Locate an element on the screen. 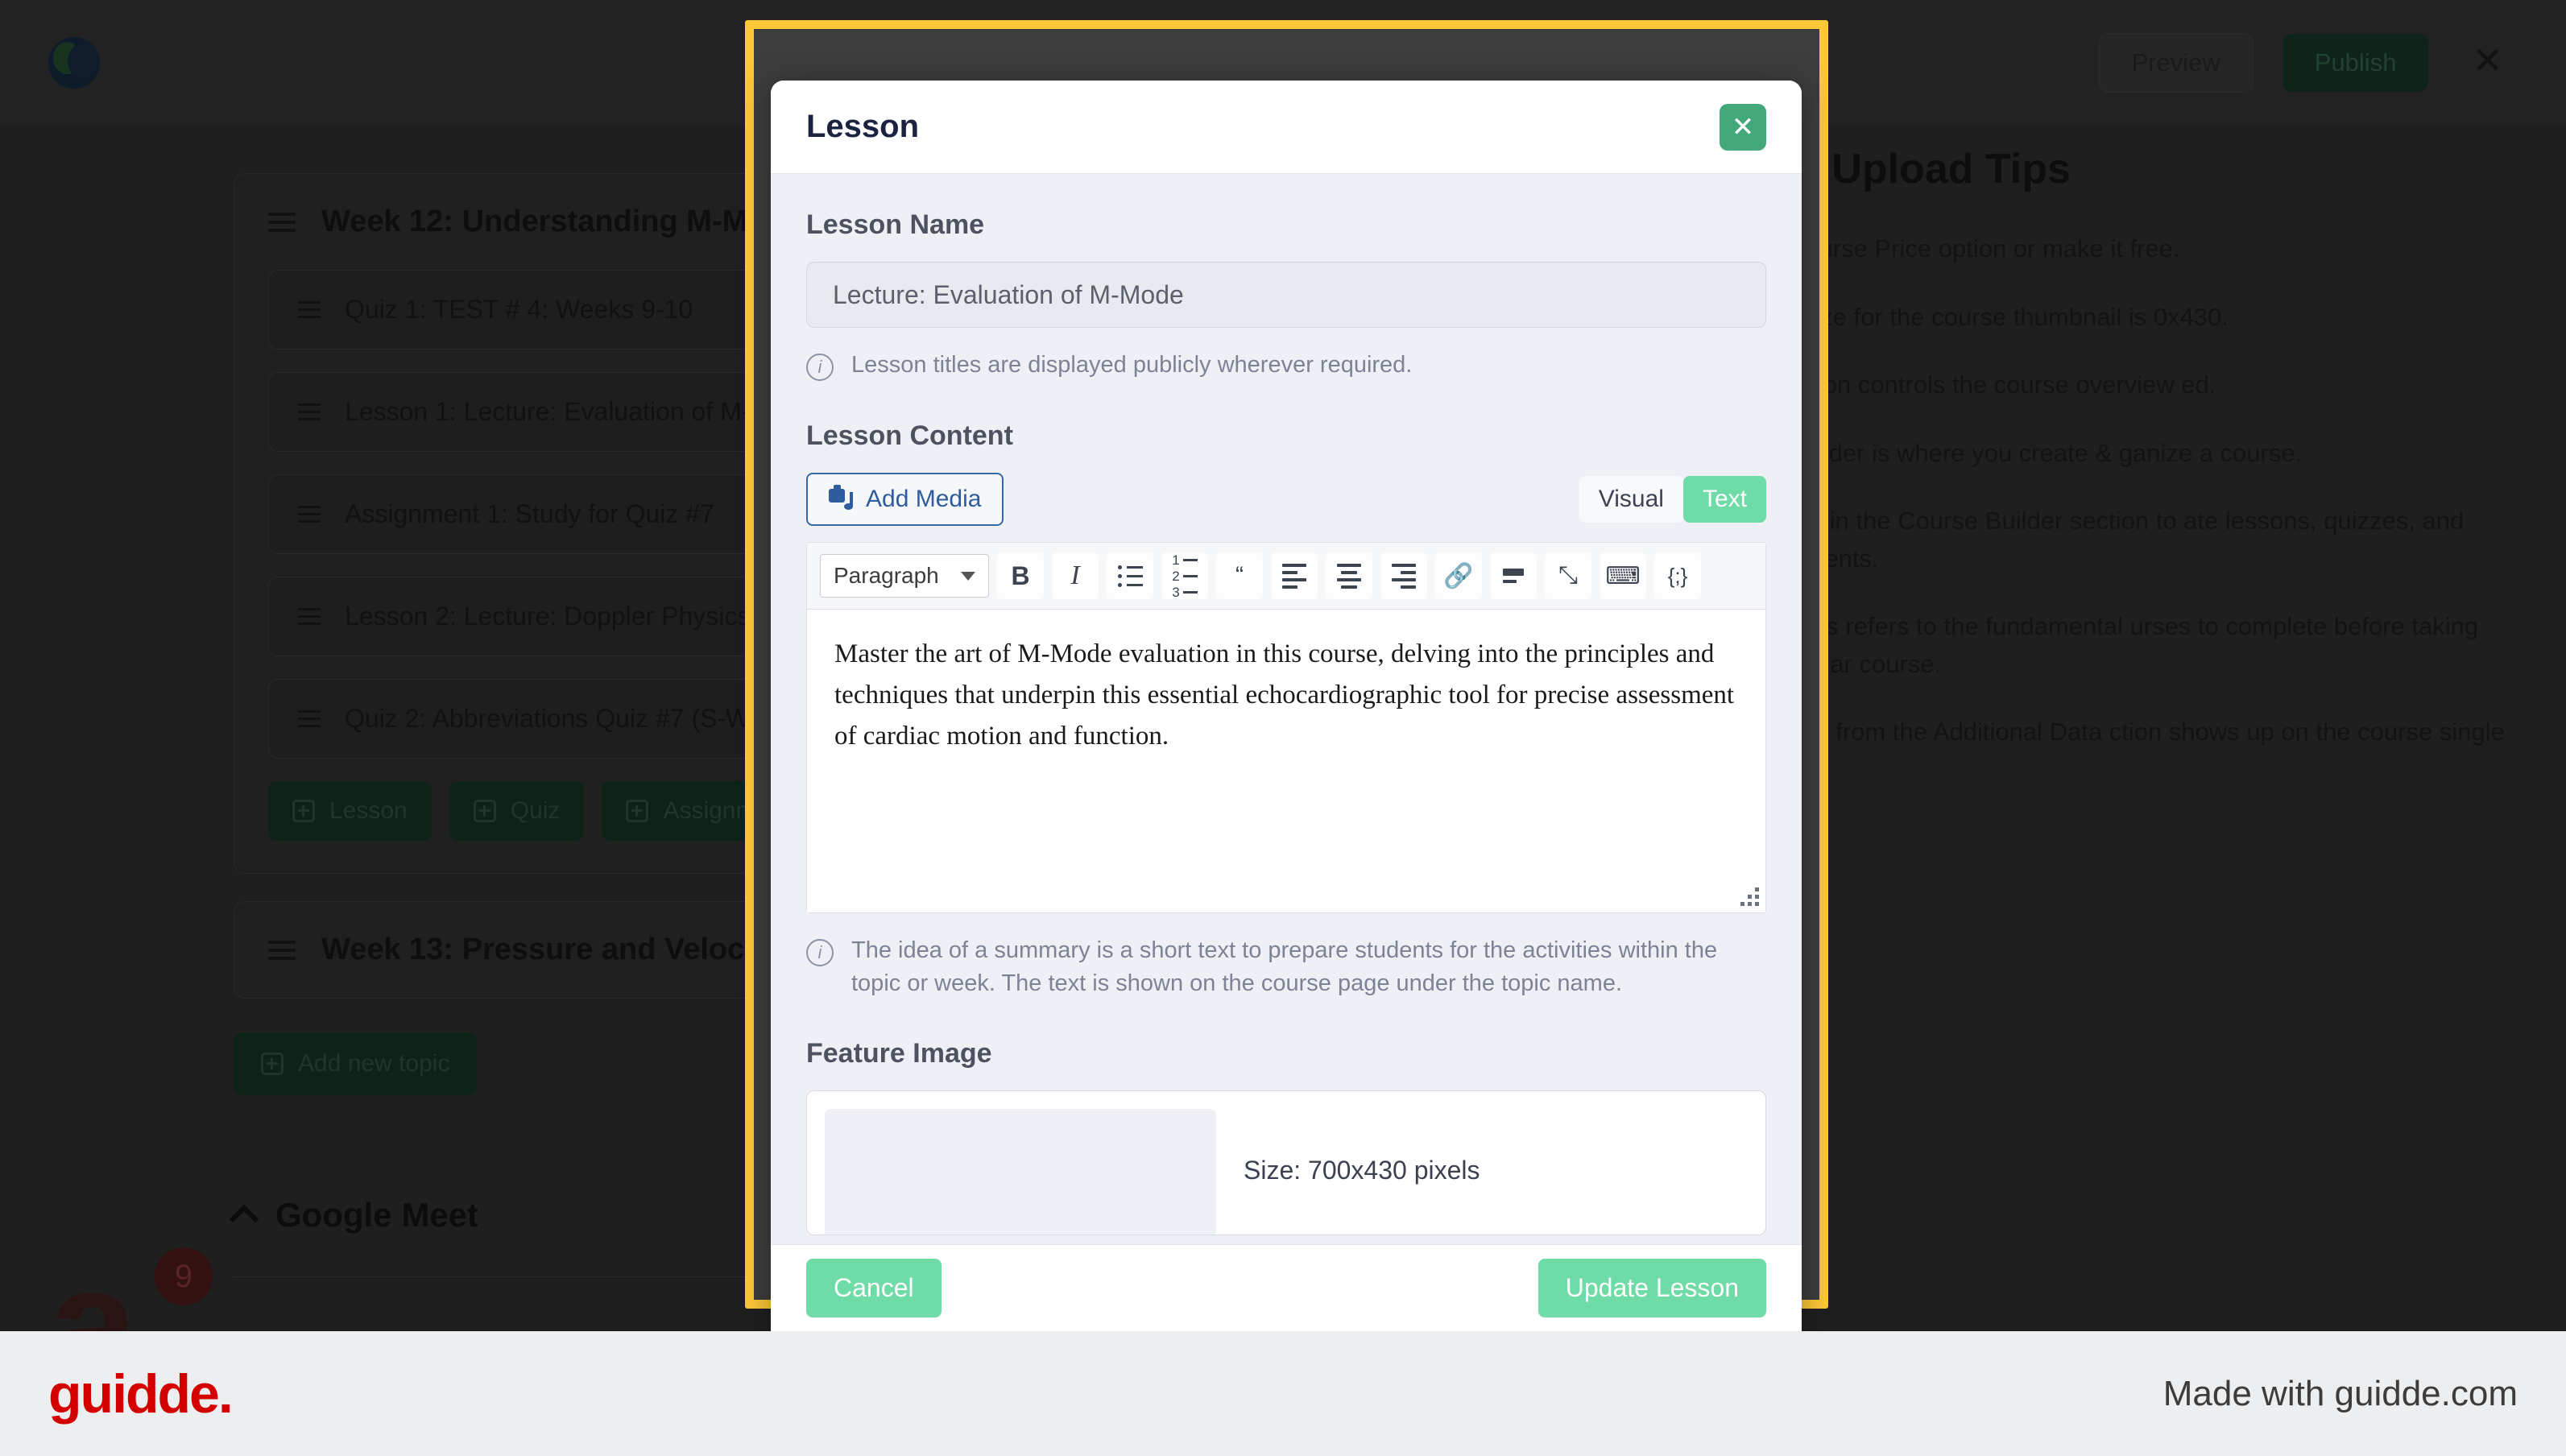 This screenshot has height=1456, width=2566. feature-image-thumbnail is located at coordinates (1020, 1171).